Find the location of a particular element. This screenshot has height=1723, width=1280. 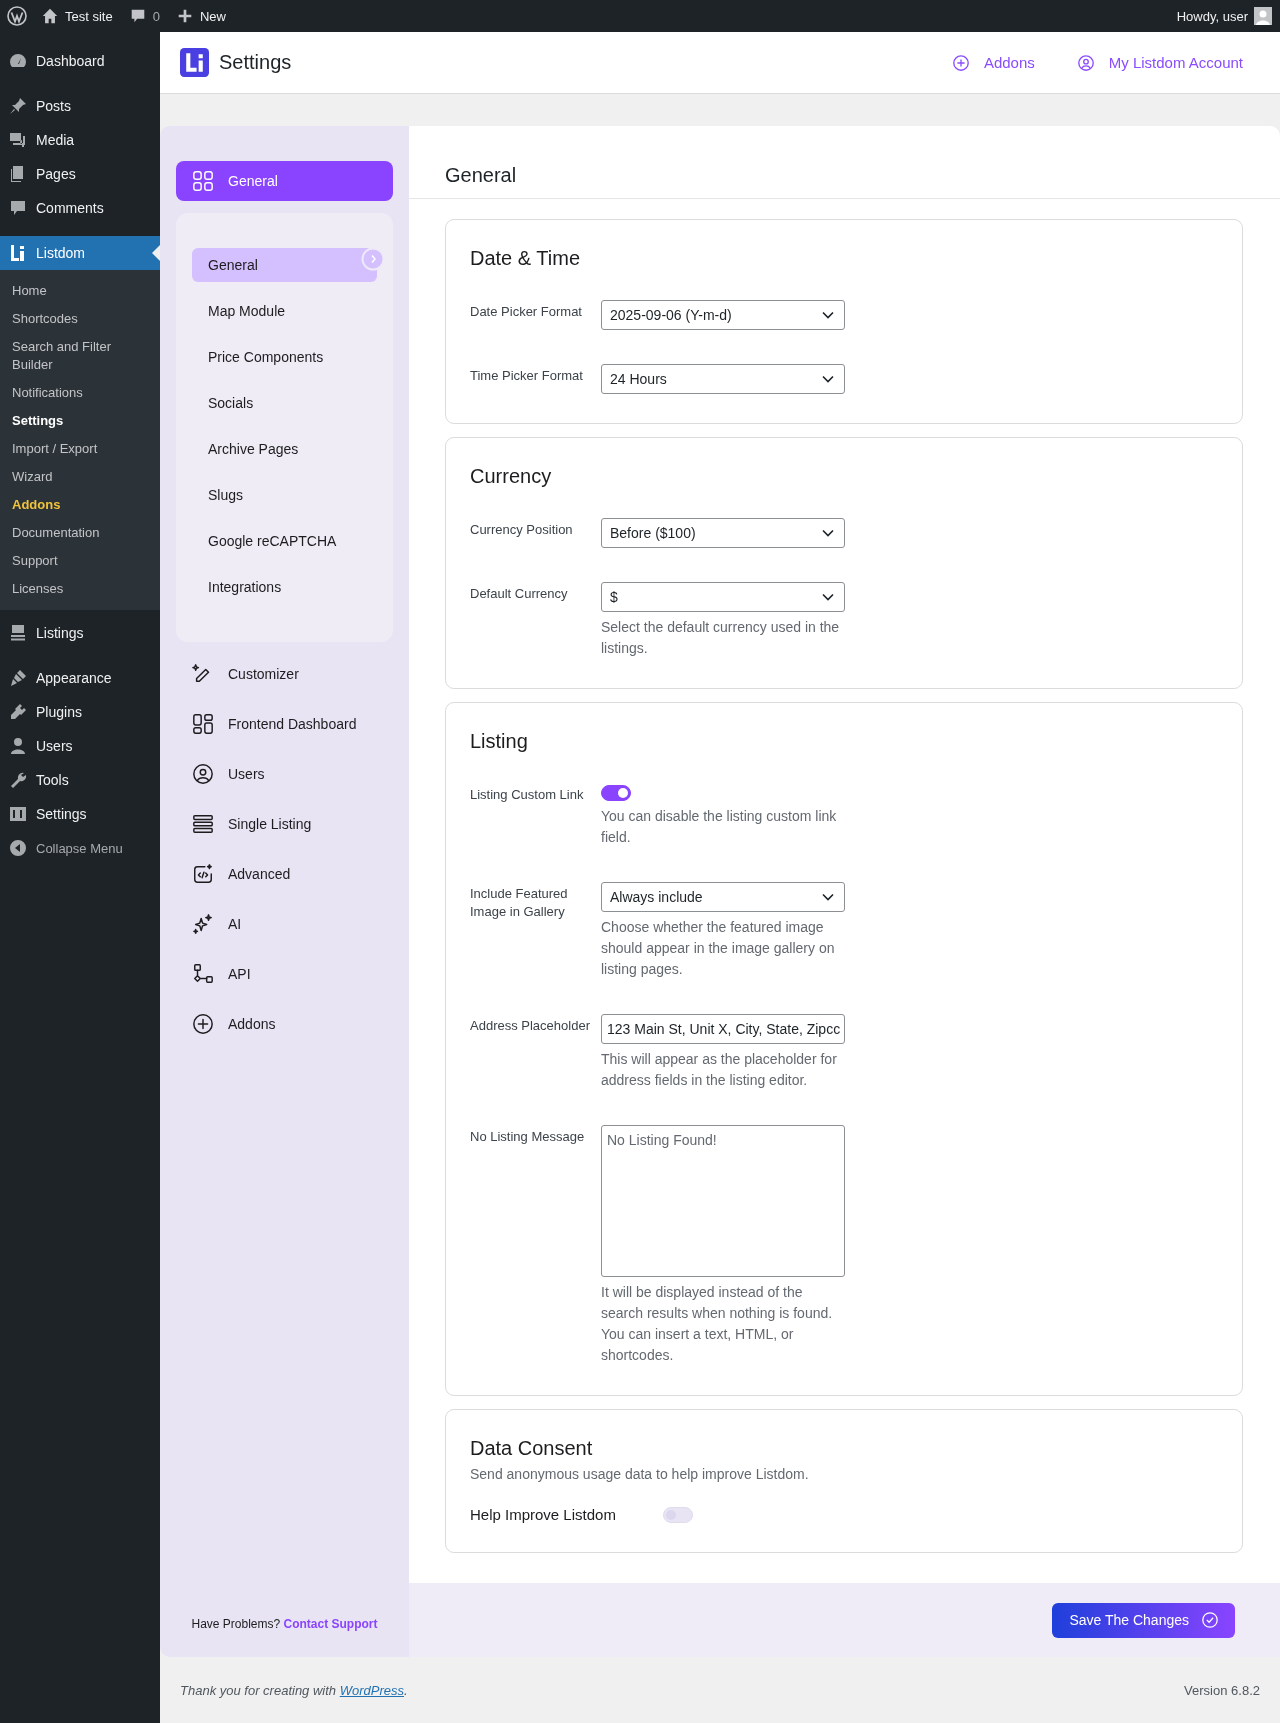

admin-menu-item: Pages is located at coordinates (80, 174).